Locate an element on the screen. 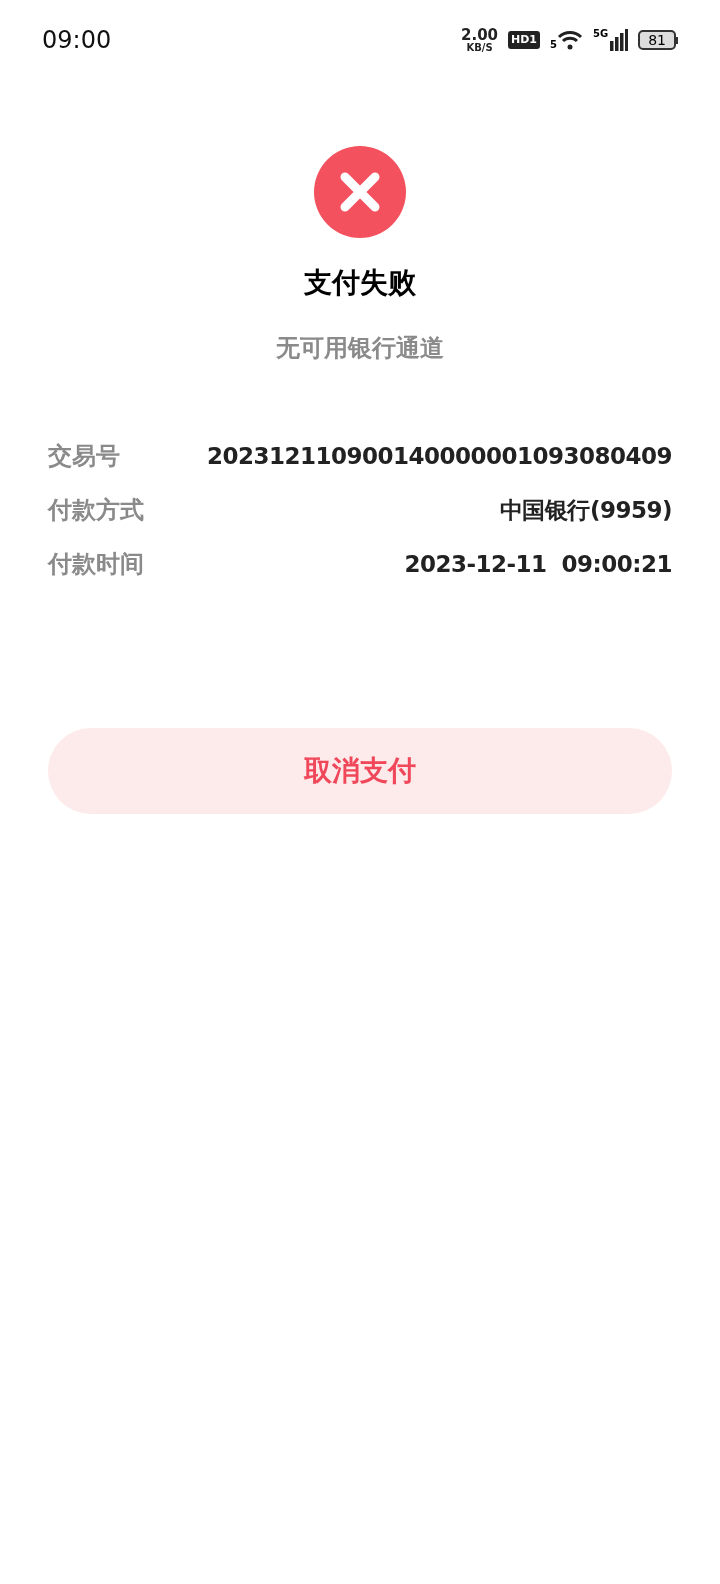 The width and height of the screenshot is (720, 1584). signal-icon is located at coordinates (619, 40).